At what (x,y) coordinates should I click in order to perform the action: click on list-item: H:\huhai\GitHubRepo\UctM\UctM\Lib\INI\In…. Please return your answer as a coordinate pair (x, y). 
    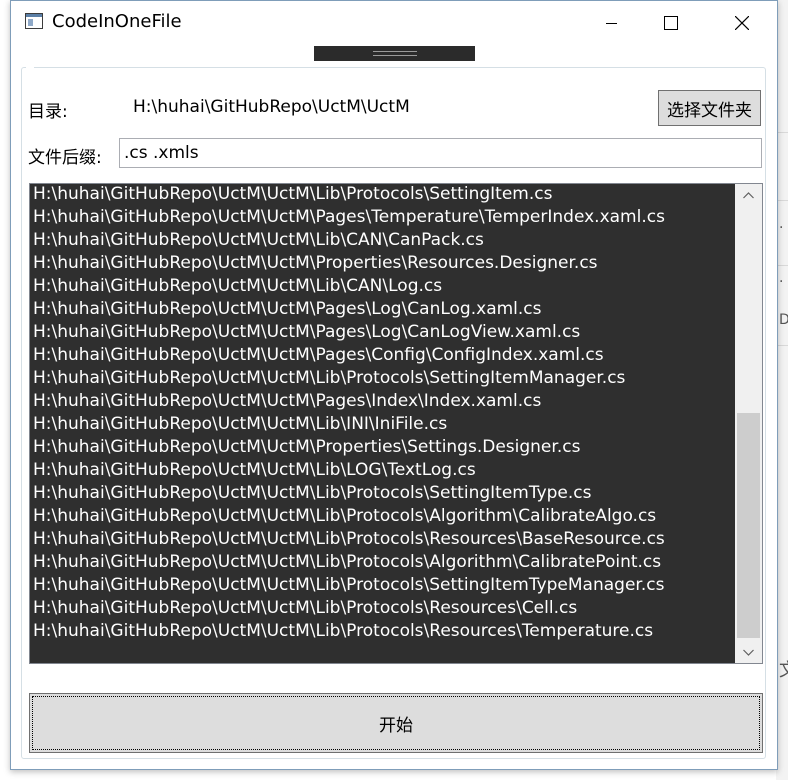
    Looking at the image, I should click on (383, 425).